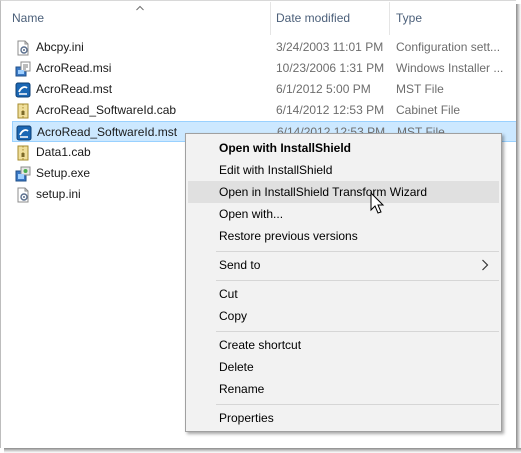 This screenshot has height=453, width=521. I want to click on menu-item-create-shortcut: Create shortcut, so click(343, 345).